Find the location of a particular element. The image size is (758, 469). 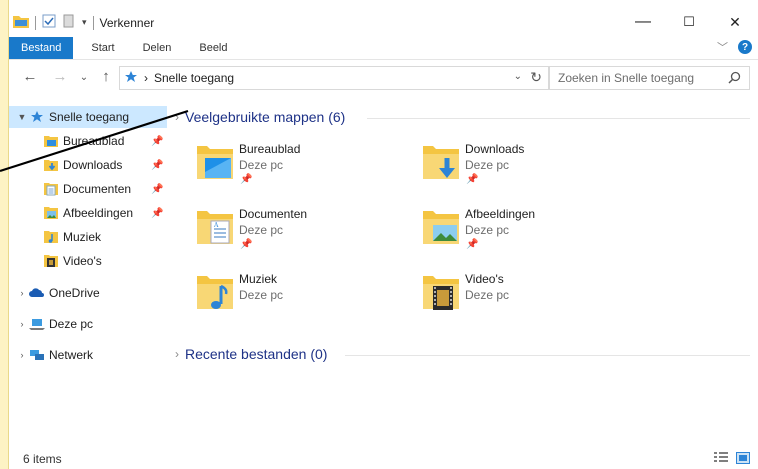

frequent-folders-header: › Veelgebruikte mappen (6) is located at coordinates (260, 117).